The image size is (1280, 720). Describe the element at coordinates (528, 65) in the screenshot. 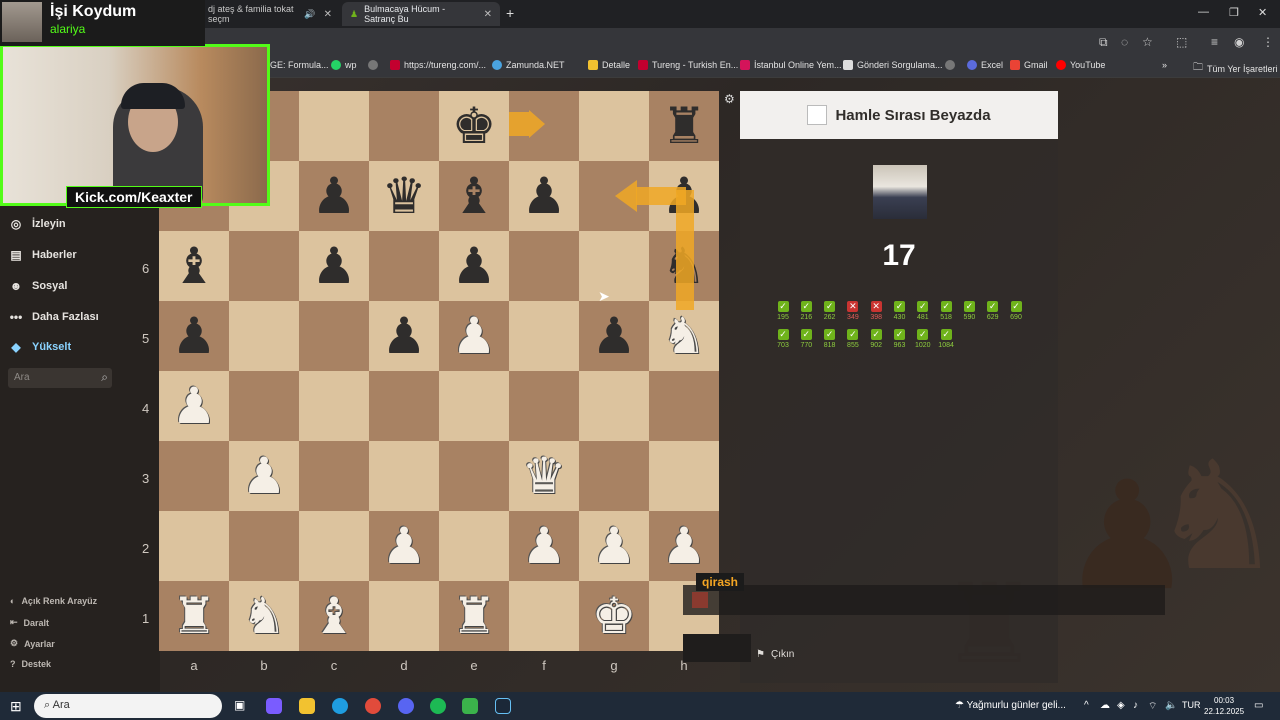

I see `bookmark-item: Zamunda.NET` at that location.